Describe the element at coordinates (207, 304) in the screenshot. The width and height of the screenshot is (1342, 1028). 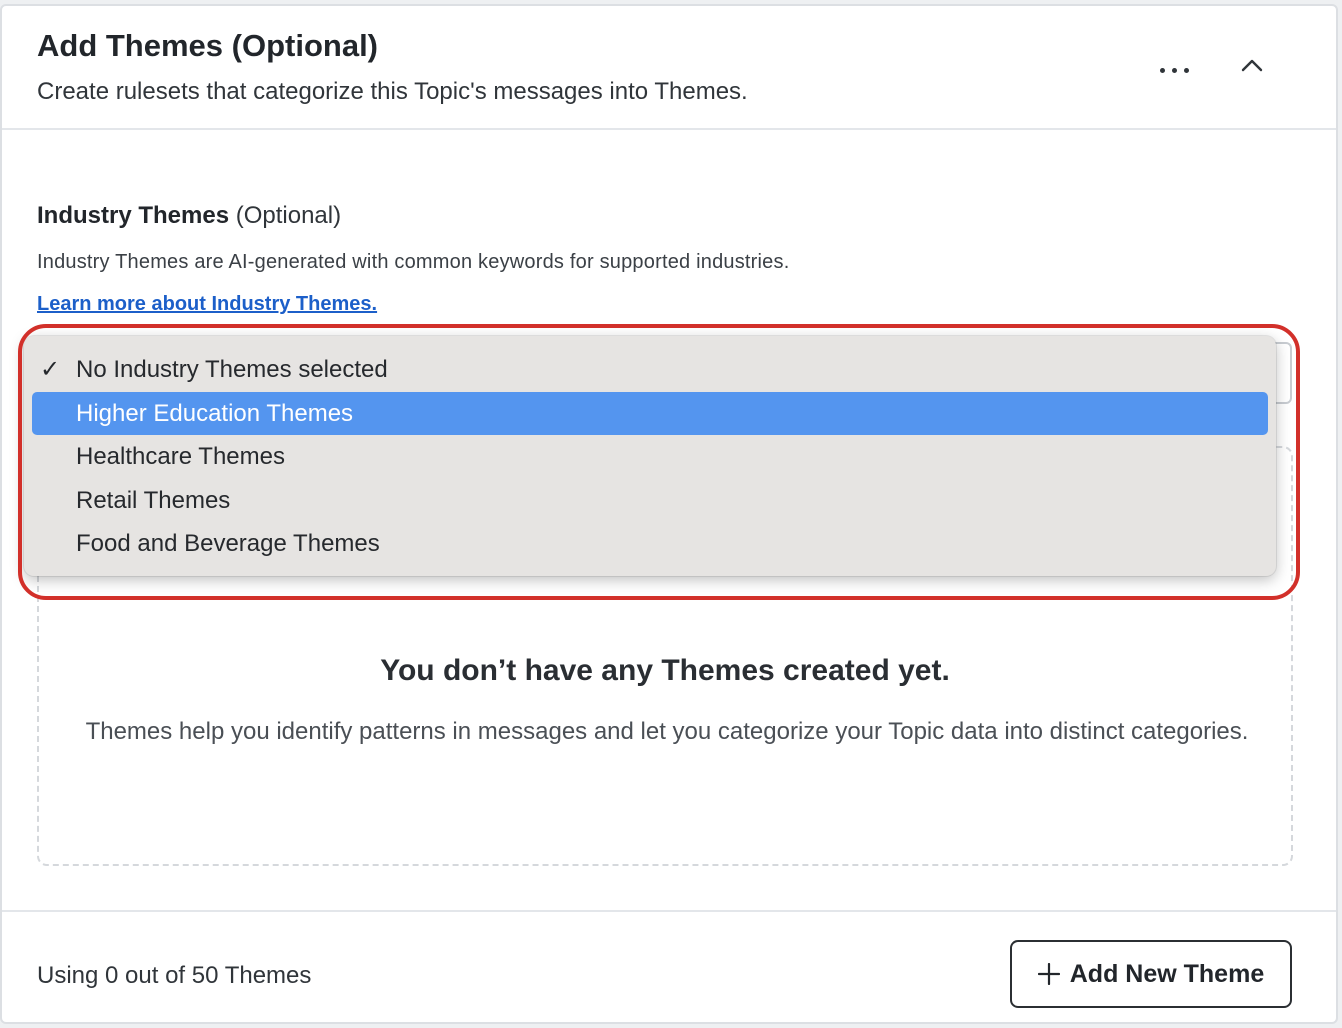
I see `learn-more-link: Learn more about Industry Themes.` at that location.